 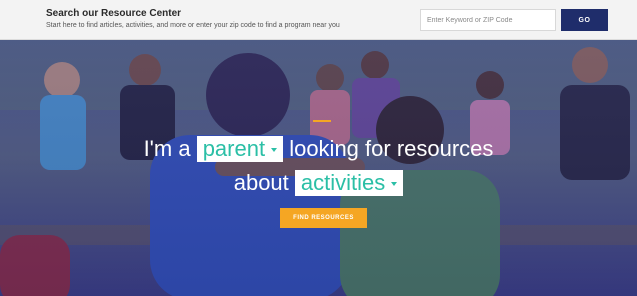 What do you see at coordinates (584, 20) in the screenshot?
I see `go-button: GO` at bounding box center [584, 20].